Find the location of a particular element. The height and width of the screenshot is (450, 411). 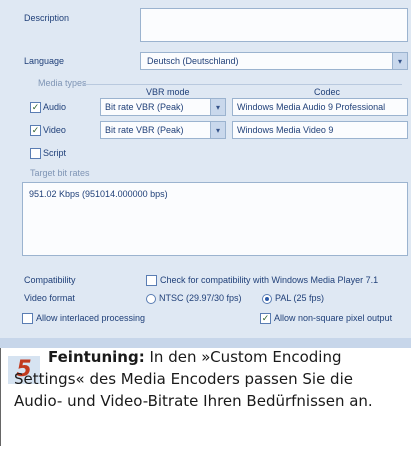

codec-header: Codec is located at coordinates (327, 92).